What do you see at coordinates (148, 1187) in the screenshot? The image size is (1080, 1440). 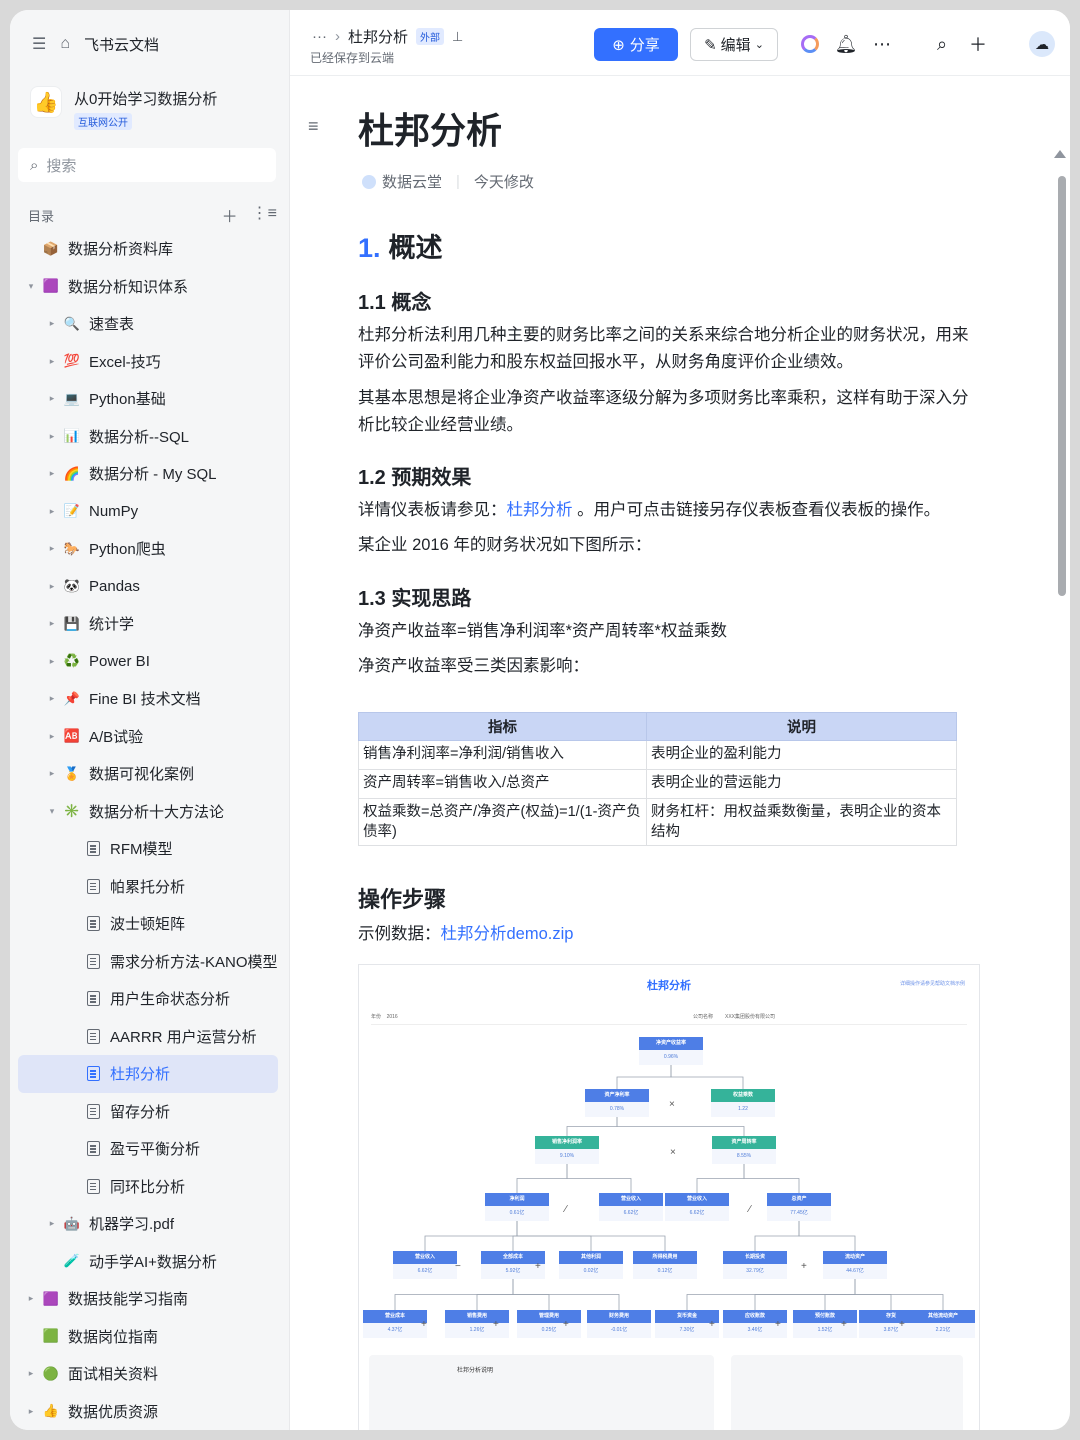 I see `sidebar-item: 同环比分析` at bounding box center [148, 1187].